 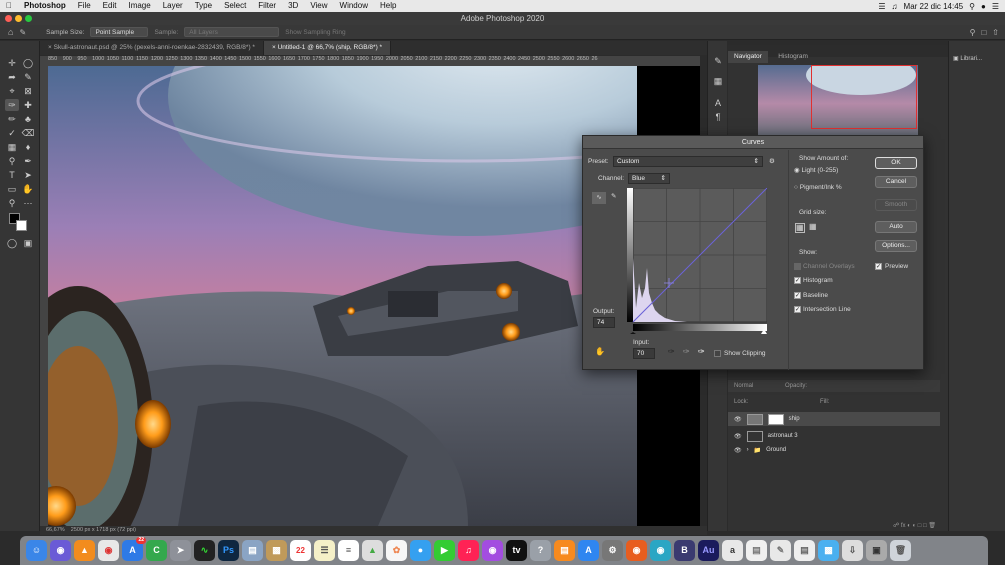 What do you see at coordinates (12, 63) in the screenshot?
I see `move-tool-icon: ✛` at bounding box center [12, 63].